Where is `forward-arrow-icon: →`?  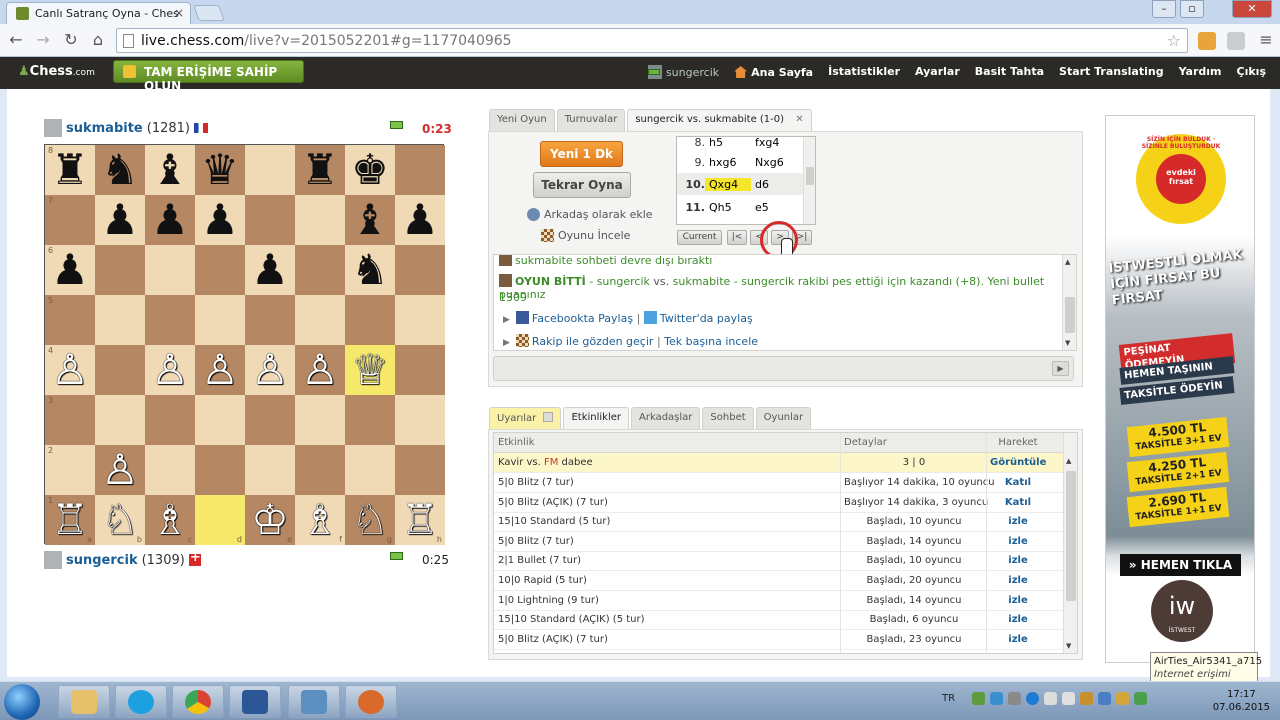 forward-arrow-icon: → is located at coordinates (43, 40).